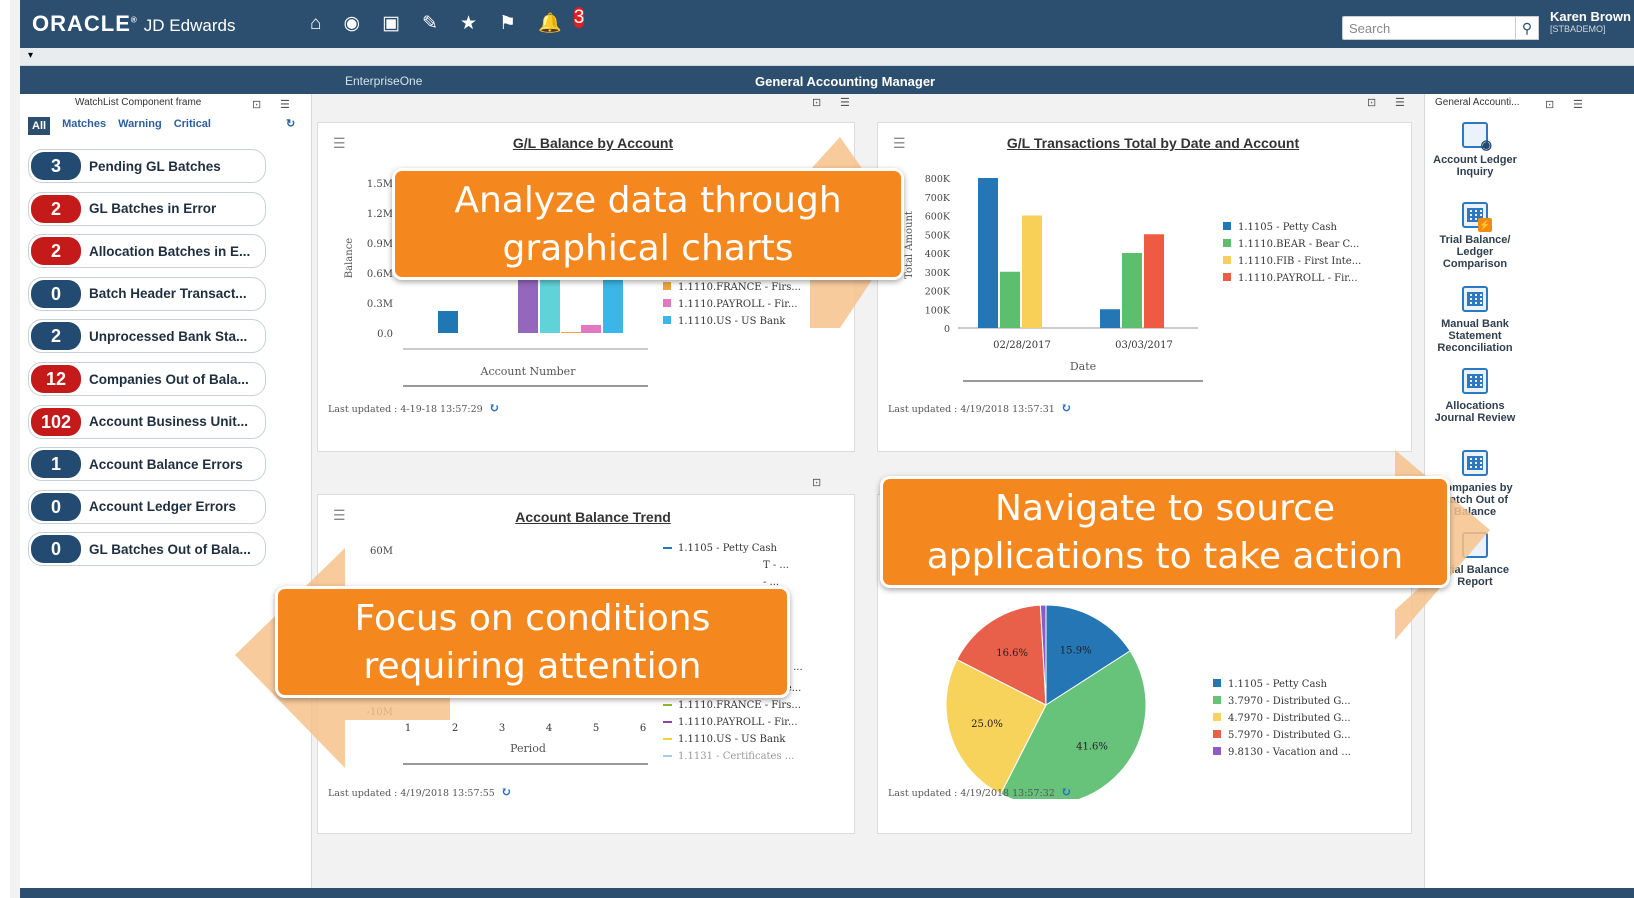  Describe the element at coordinates (1475, 336) in the screenshot. I see `tile-label: Manual Bank Statement Reconciliation` at that location.